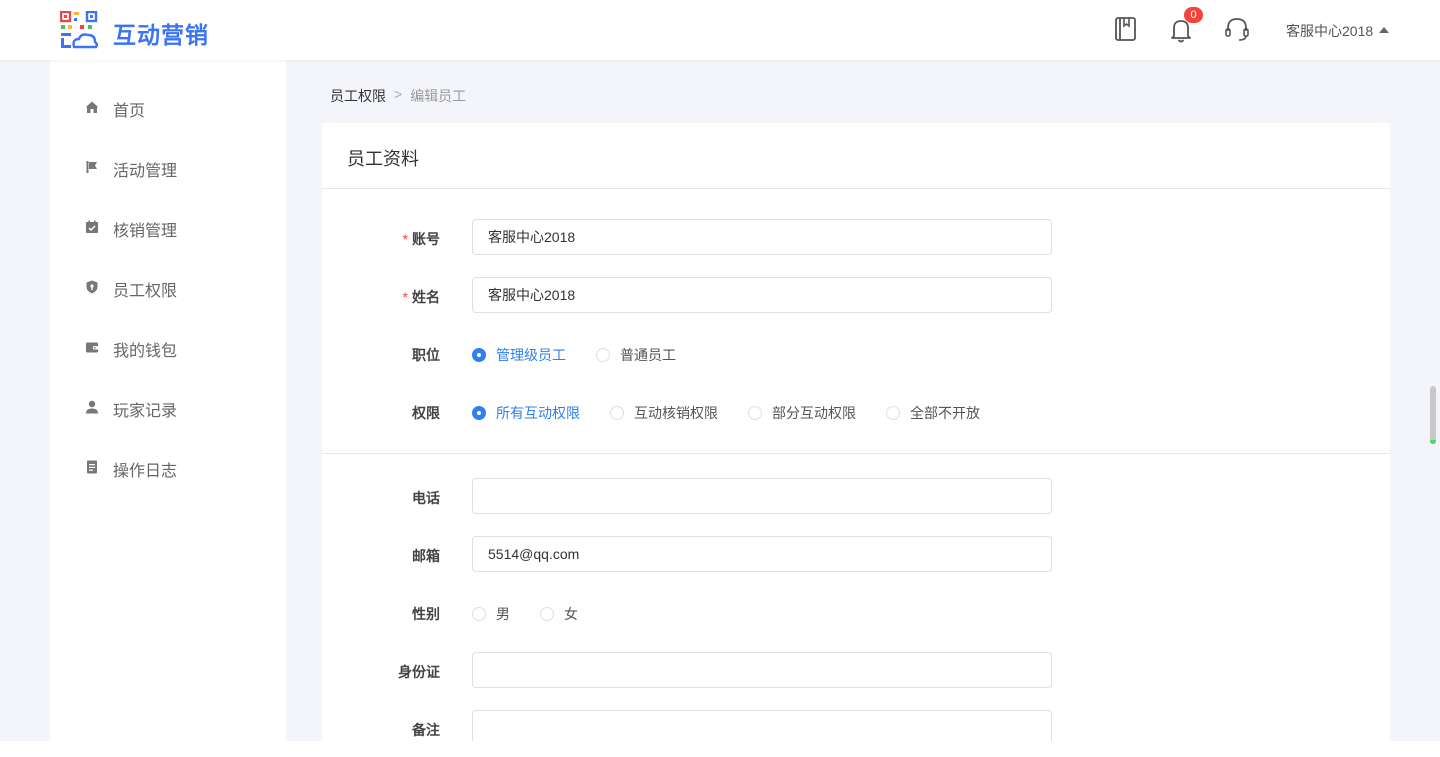  What do you see at coordinates (762, 554) in the screenshot?
I see `email-input` at bounding box center [762, 554].